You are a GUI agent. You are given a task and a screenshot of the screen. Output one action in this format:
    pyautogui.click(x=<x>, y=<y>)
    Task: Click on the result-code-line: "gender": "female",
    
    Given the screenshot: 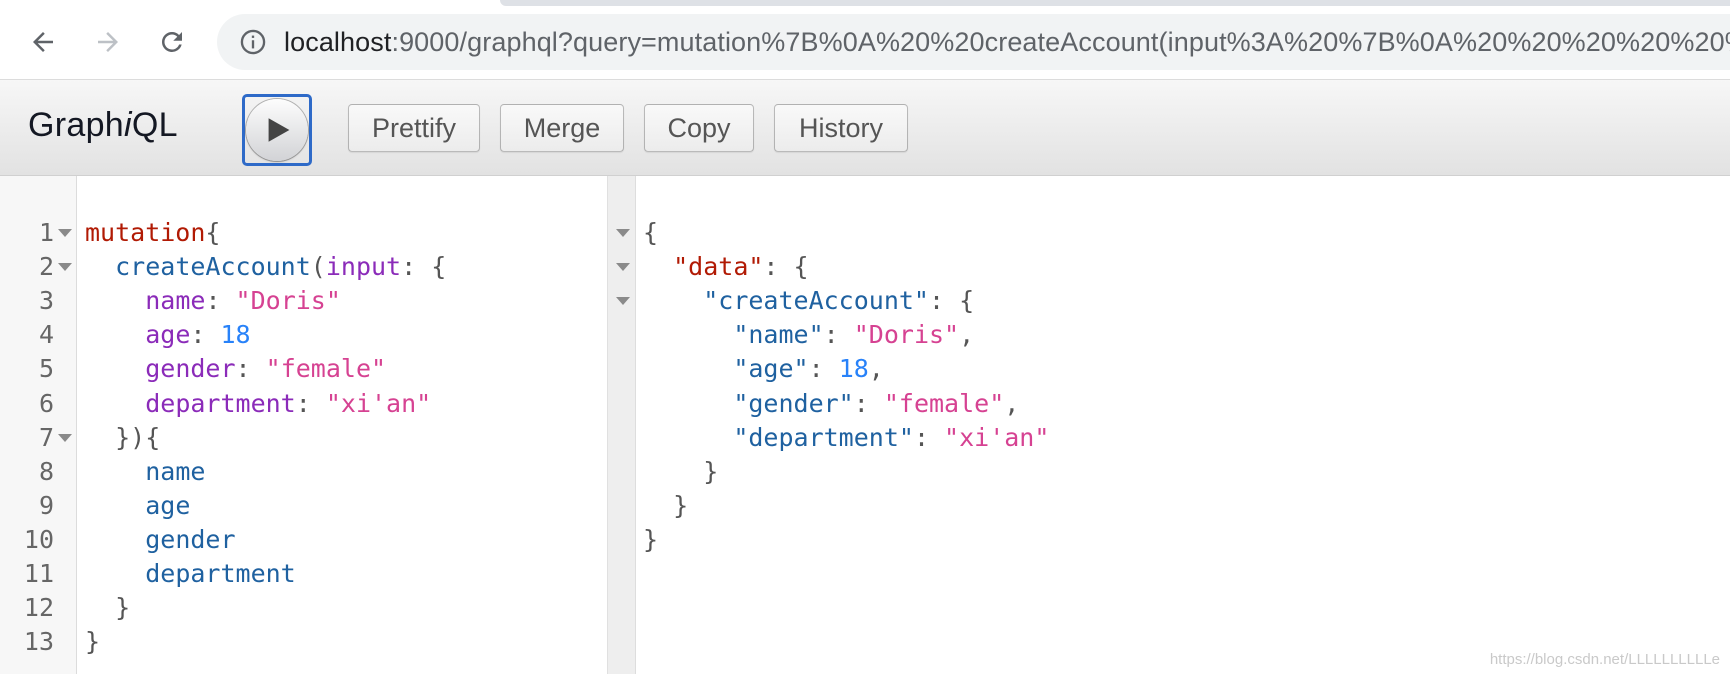 What is the action you would take?
    pyautogui.click(x=831, y=404)
    